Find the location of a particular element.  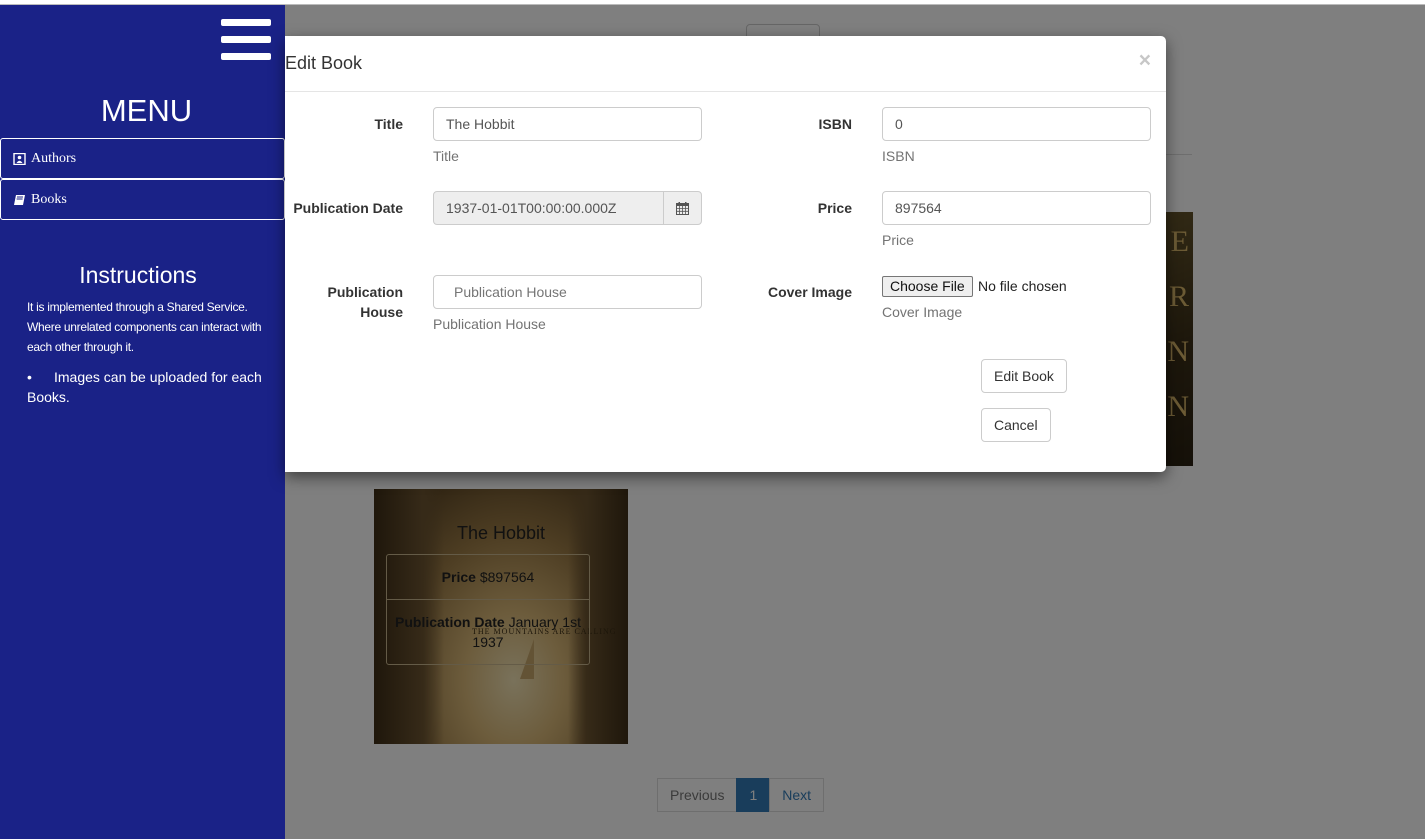

sidebar-item-label: Books is located at coordinates (49, 199).